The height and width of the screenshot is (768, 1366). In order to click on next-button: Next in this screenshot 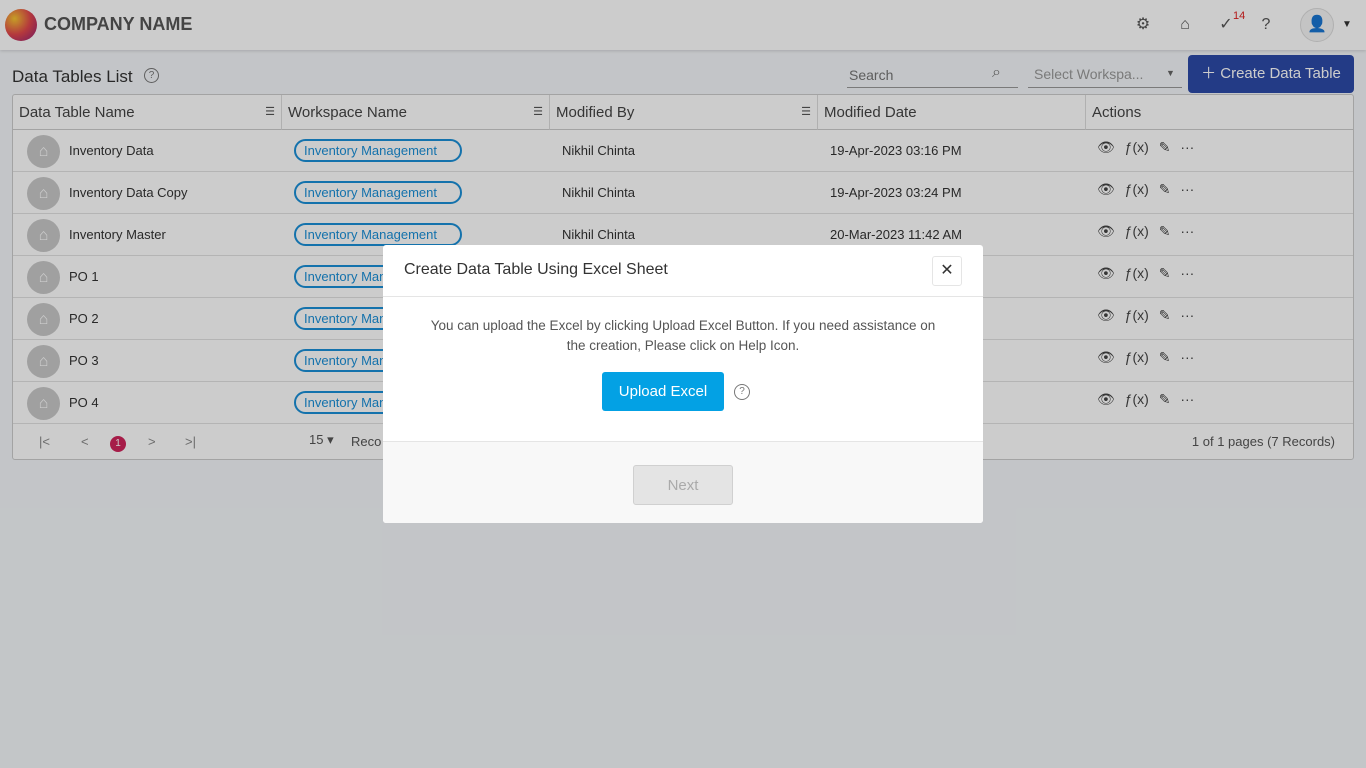, I will do `click(683, 485)`.